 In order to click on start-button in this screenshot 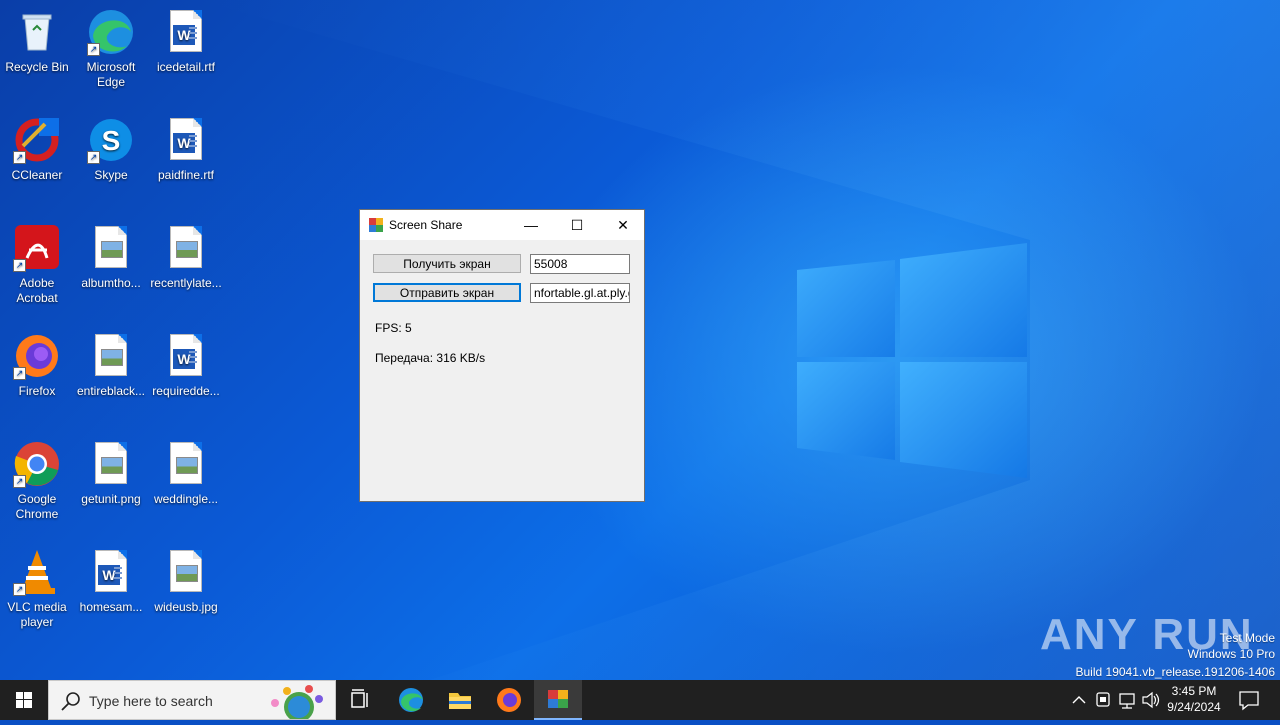, I will do `click(24, 700)`.